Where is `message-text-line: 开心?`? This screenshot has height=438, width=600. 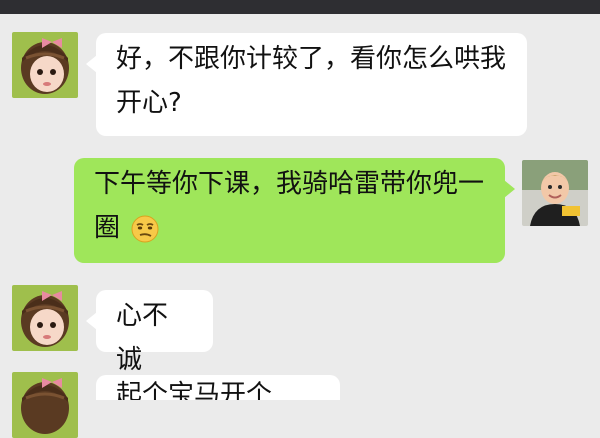 message-text-line: 开心? is located at coordinates (149, 103).